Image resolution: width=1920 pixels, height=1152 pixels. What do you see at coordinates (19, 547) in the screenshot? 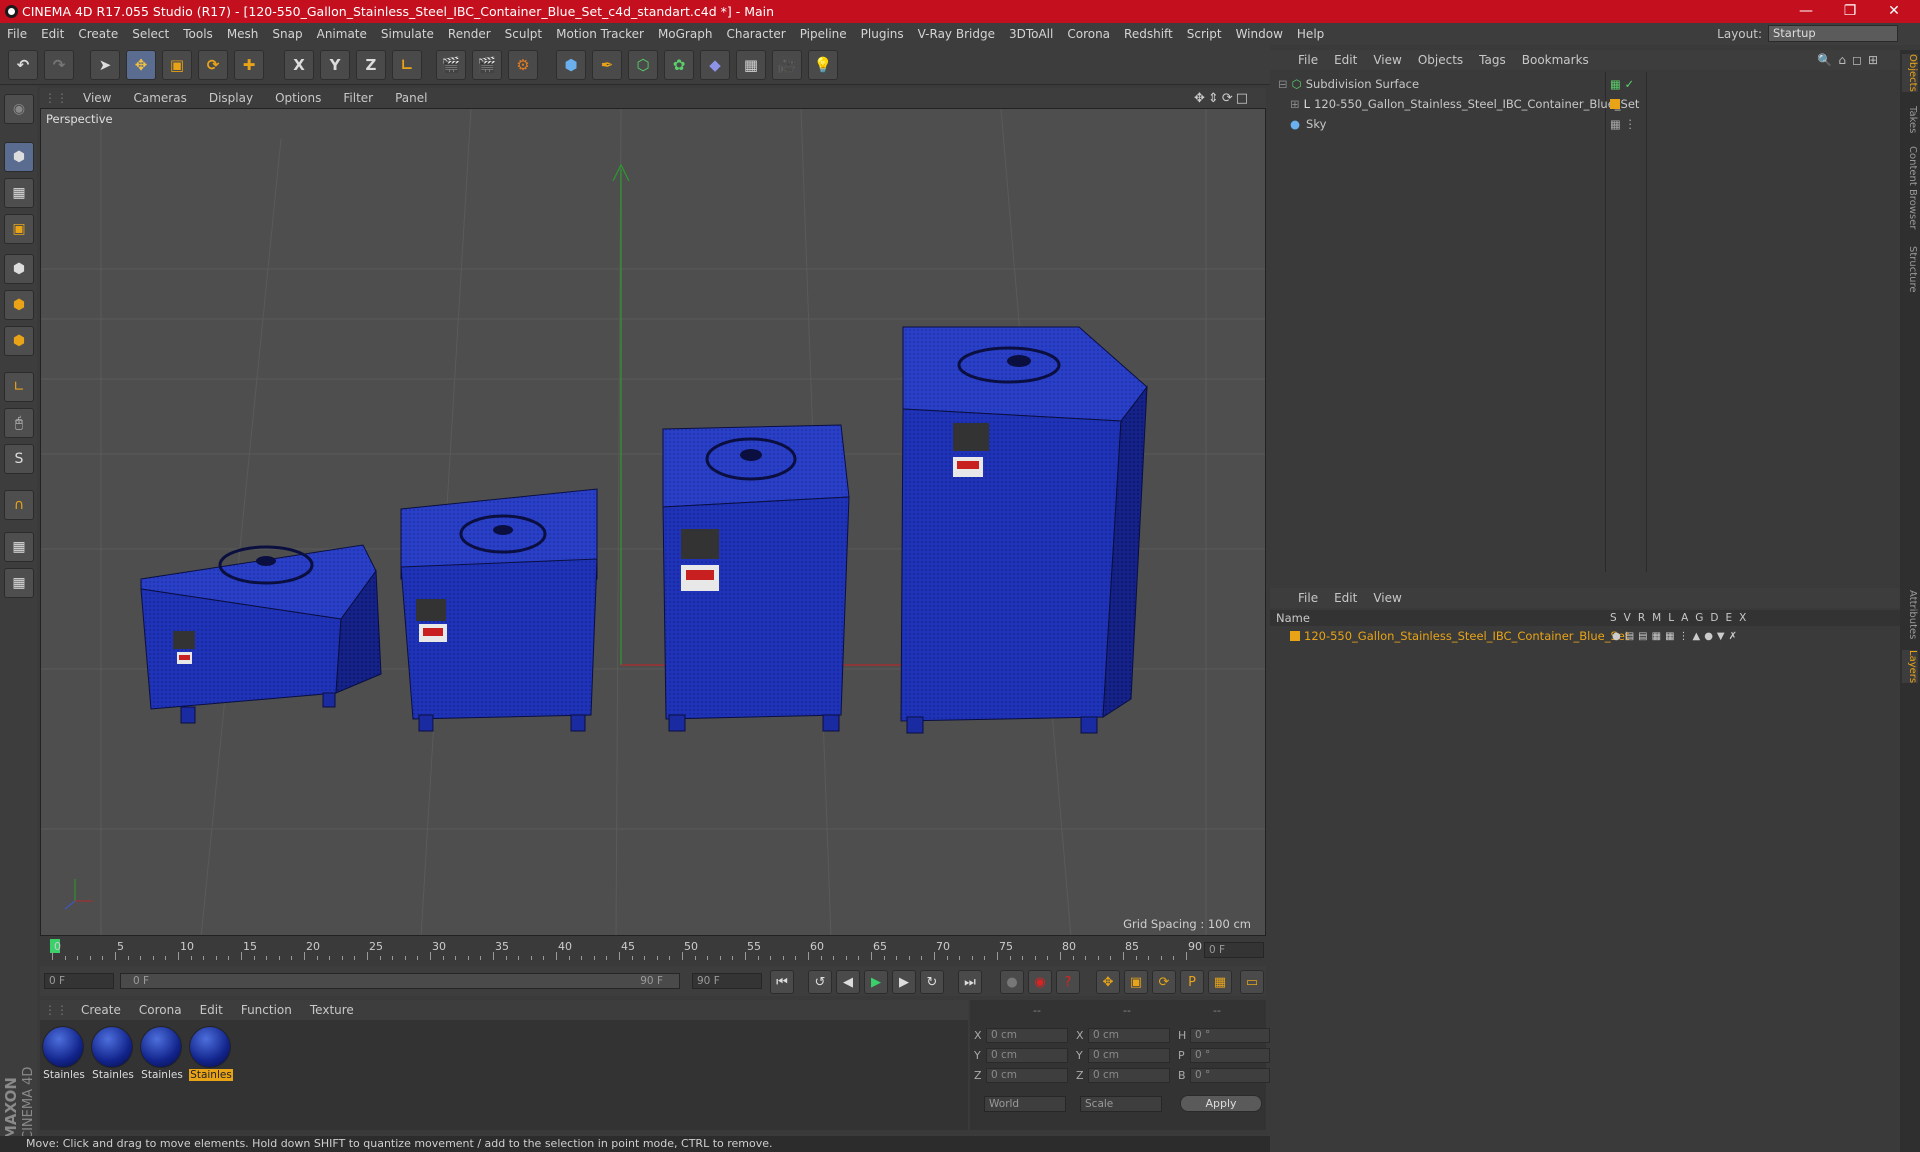
I see `workplane-lock-icon: ▦` at bounding box center [19, 547].